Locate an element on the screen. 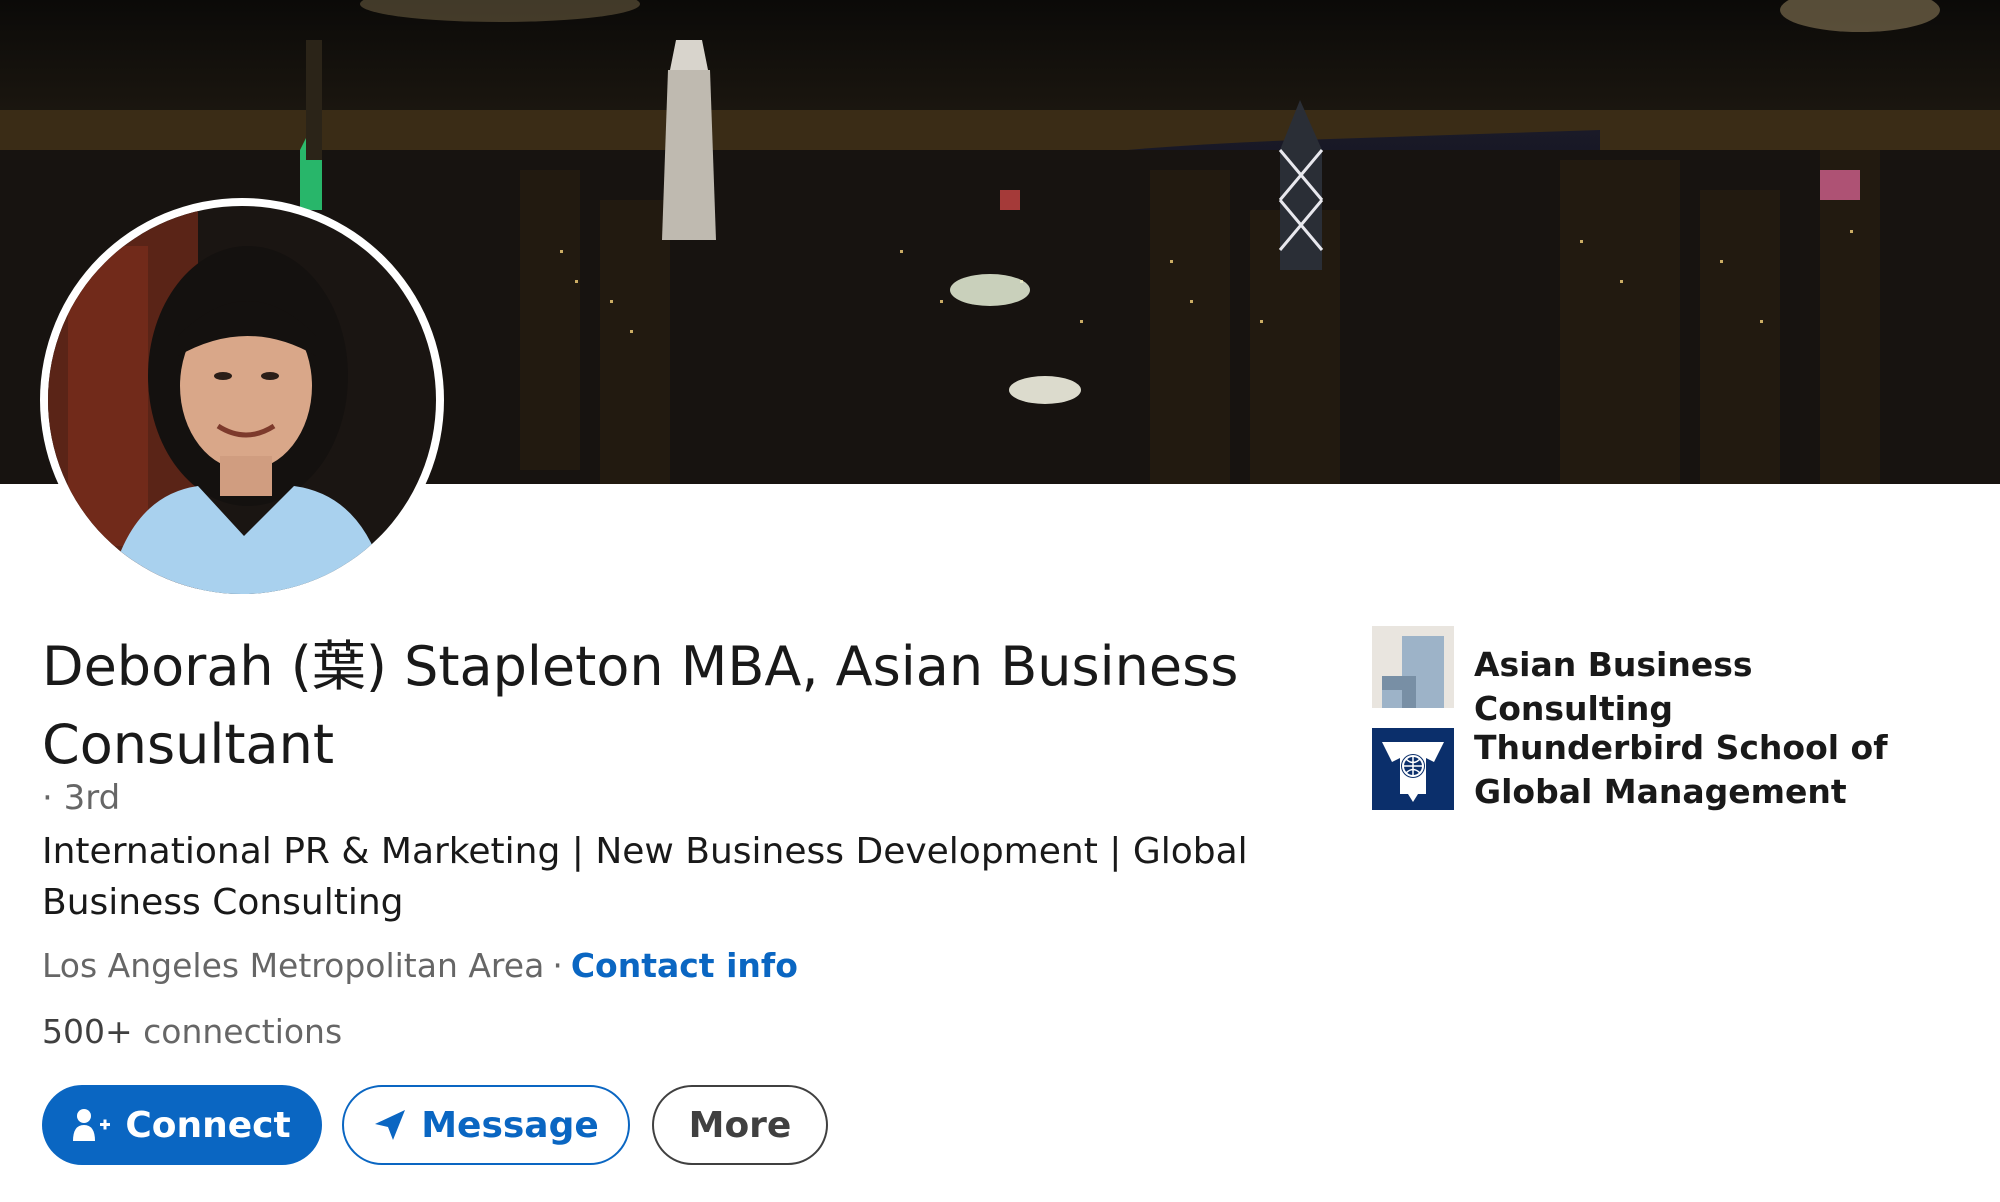 This screenshot has height=1202, width=2000. connection-degree: · 3rd is located at coordinates (81, 798).